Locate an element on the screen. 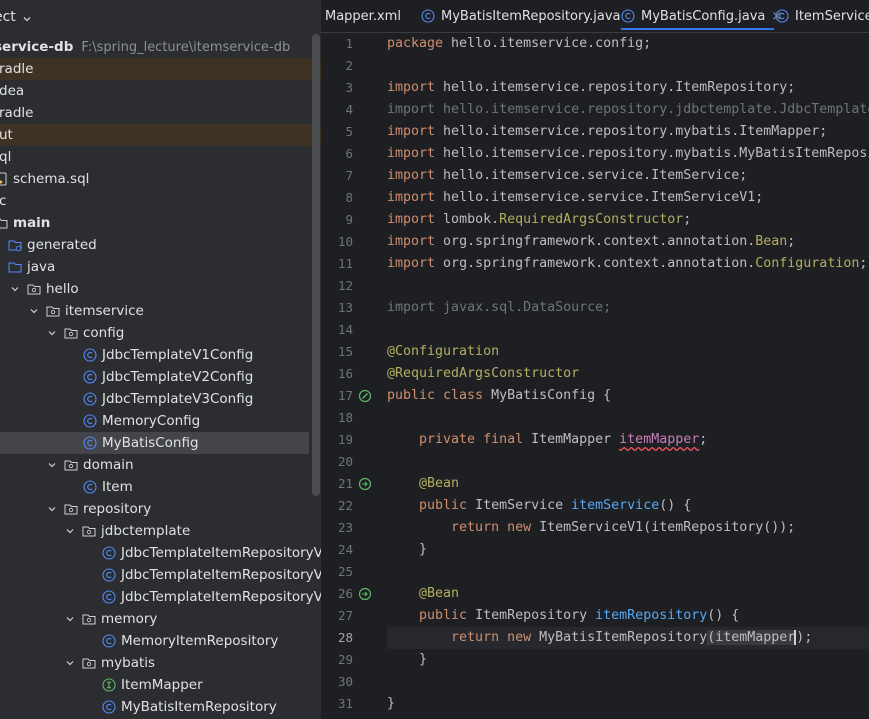 This screenshot has width=869, height=719. tree-item-jdbctemplateitemrepositoryv1: JdbcTemplateItemRepositoryV1 is located at coordinates (160, 553).